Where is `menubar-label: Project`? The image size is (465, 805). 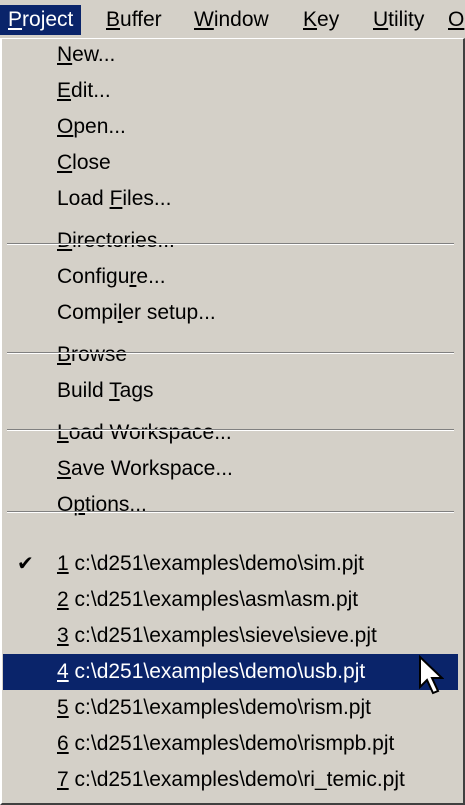 menubar-label: Project is located at coordinates (41, 19).